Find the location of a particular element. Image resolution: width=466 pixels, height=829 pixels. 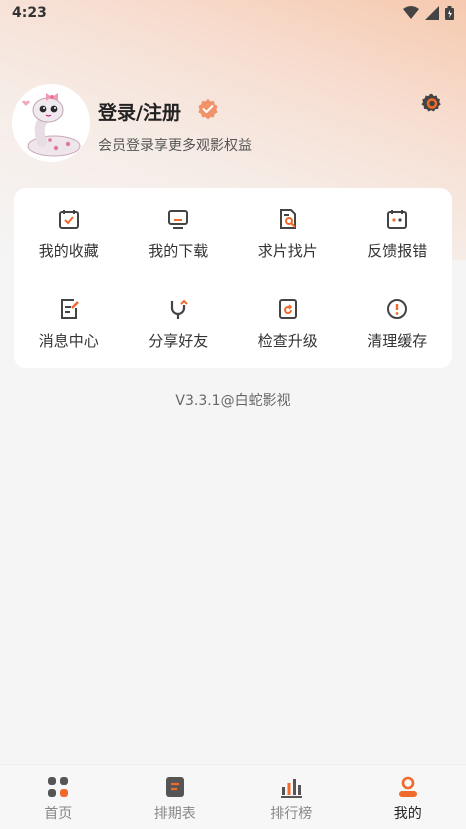

calendar-dots-icon is located at coordinates (397, 219).